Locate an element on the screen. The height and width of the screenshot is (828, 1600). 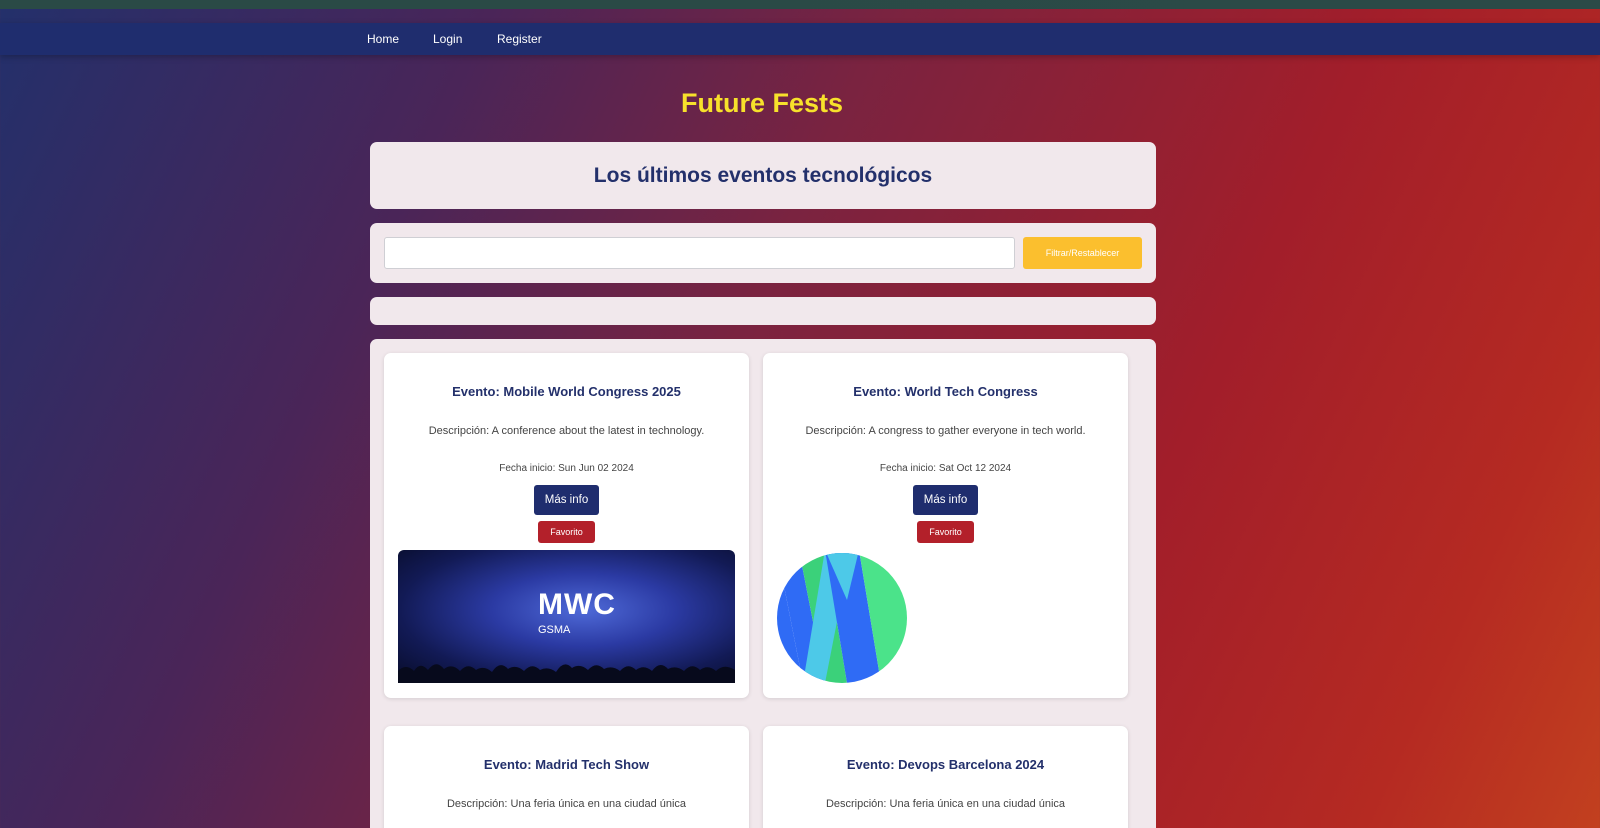
filter-panel: Filtrar/Restablecer is located at coordinates (763, 253).